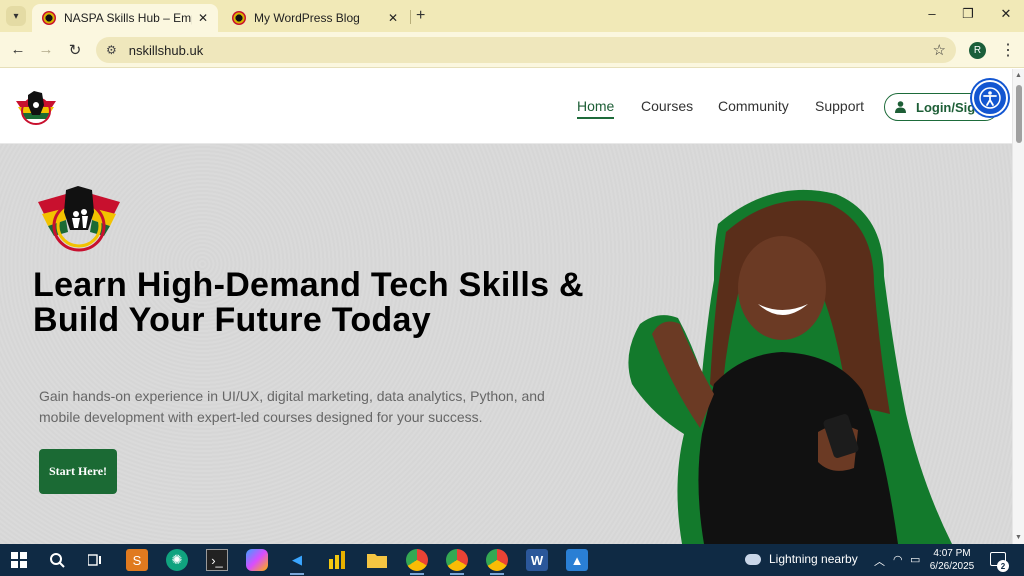 This screenshot has height=576, width=1024. Describe the element at coordinates (177, 560) in the screenshot. I see `chatgpt-icon: ✺` at that location.